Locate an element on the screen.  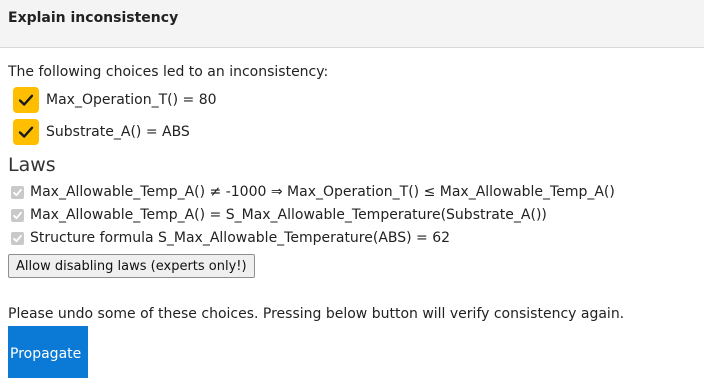
dialog-title: Explain inconsistency is located at coordinates (93, 18).